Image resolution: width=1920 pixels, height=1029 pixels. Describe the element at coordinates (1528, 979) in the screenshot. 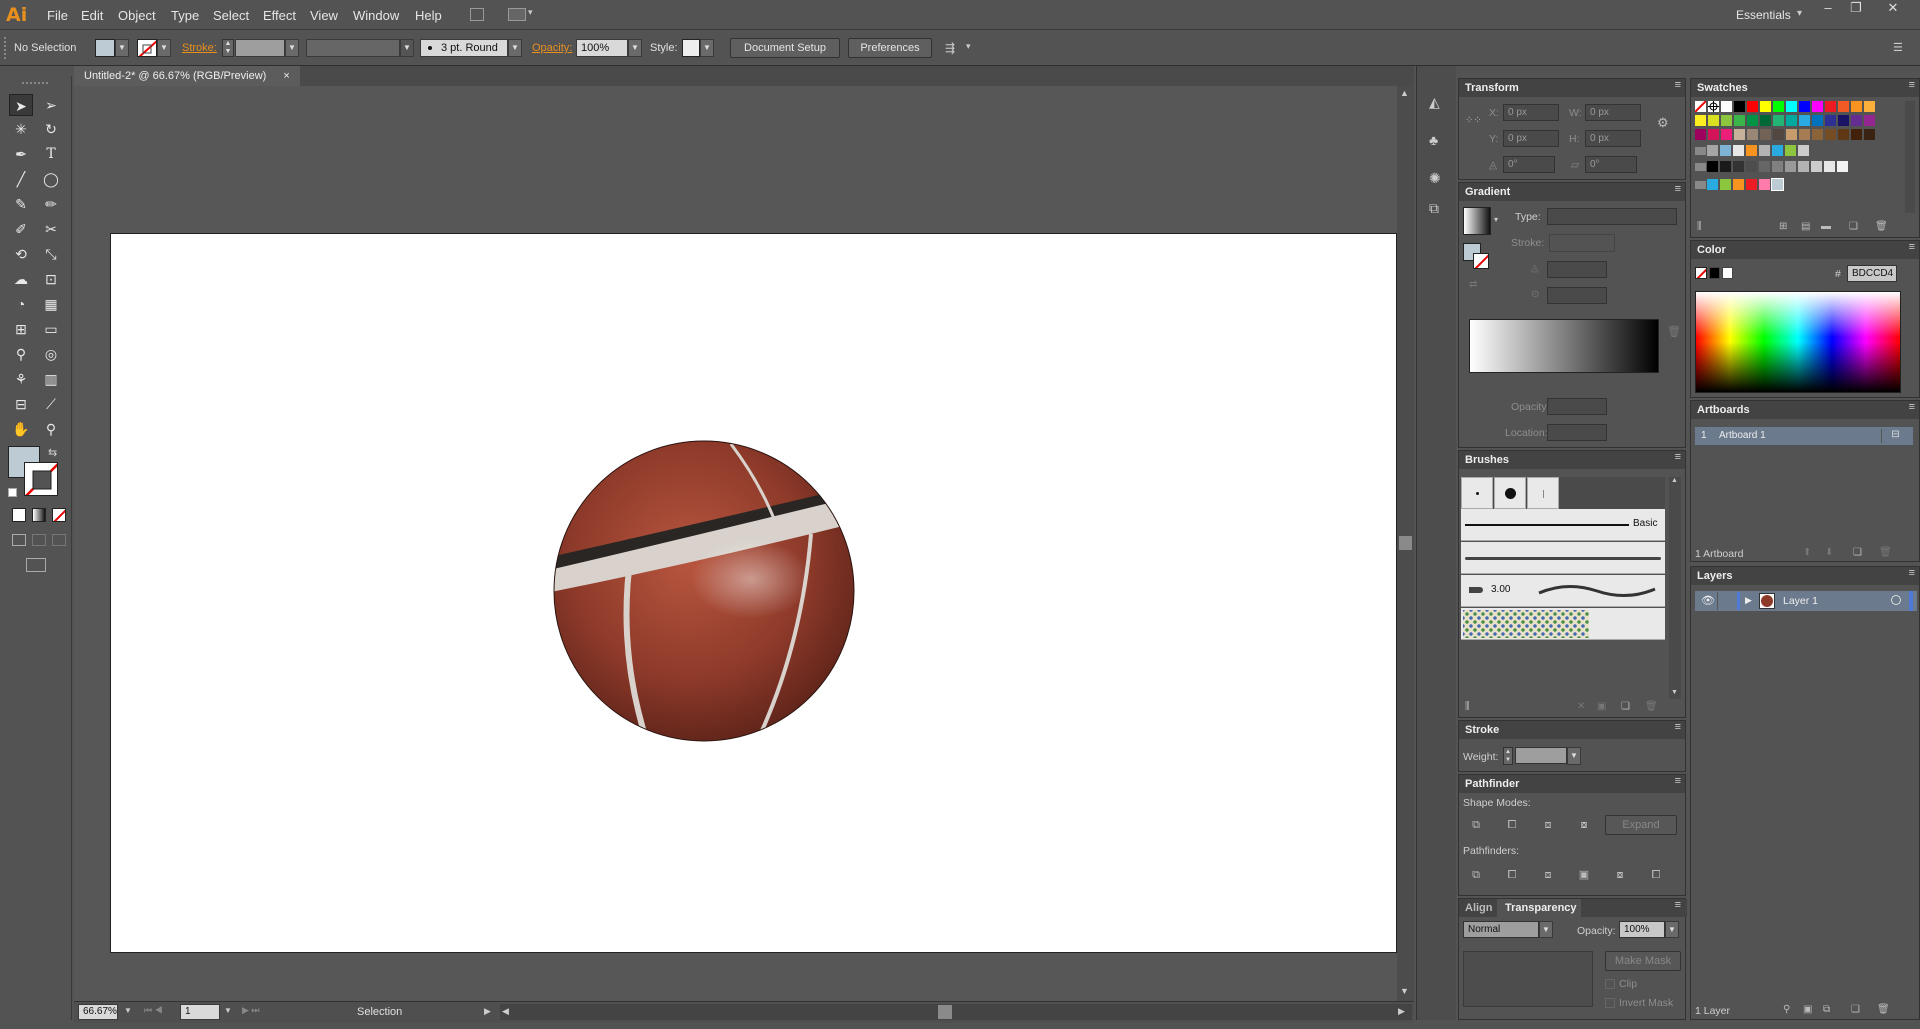

I see `mask-thumbnail` at that location.